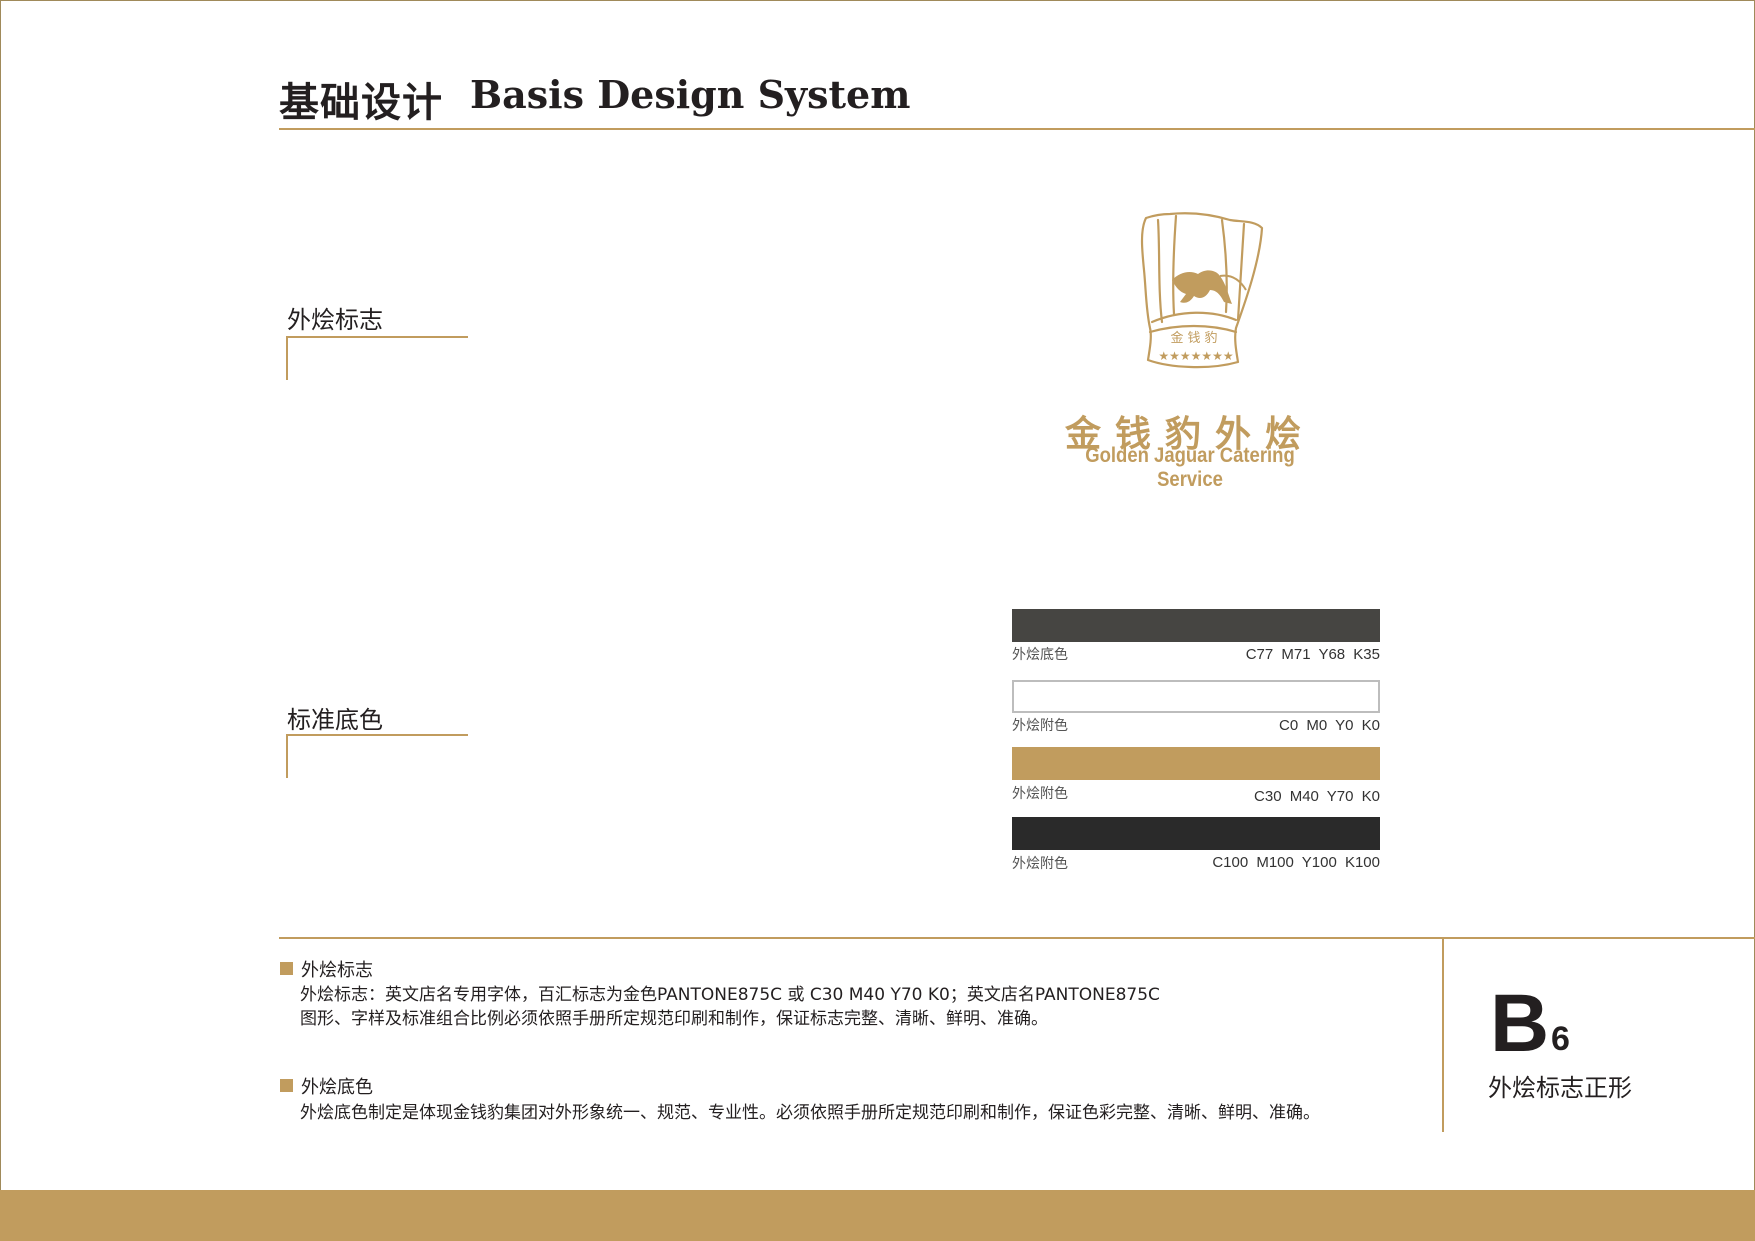  Describe the element at coordinates (1317, 796) in the screenshot. I see `swatch-code: C30 M40 Y70 K0` at that location.